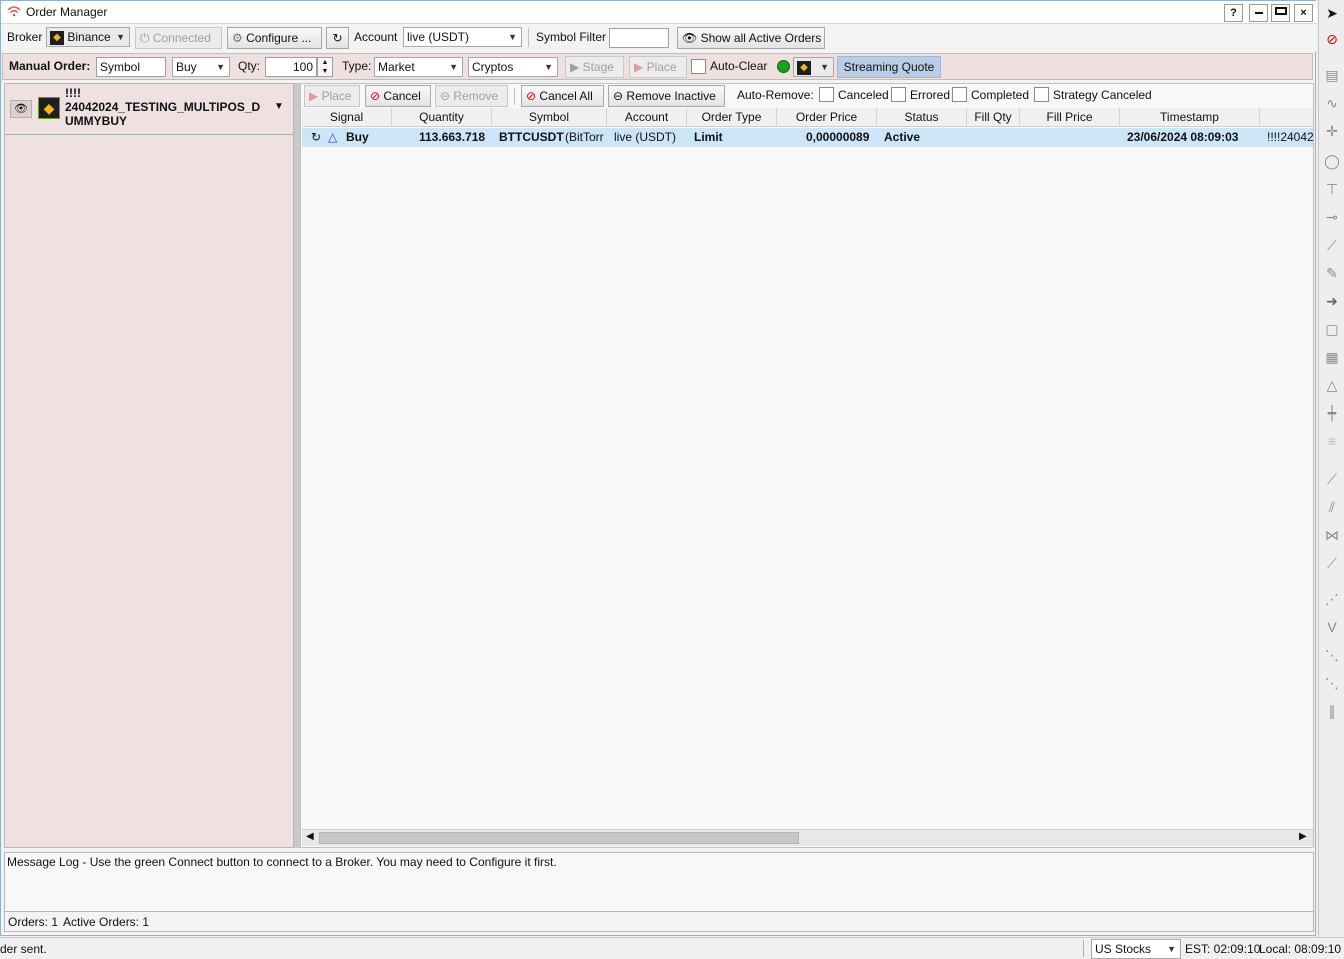 The height and width of the screenshot is (959, 1344). I want to click on column-header-order-type: Order Type, so click(732, 117).